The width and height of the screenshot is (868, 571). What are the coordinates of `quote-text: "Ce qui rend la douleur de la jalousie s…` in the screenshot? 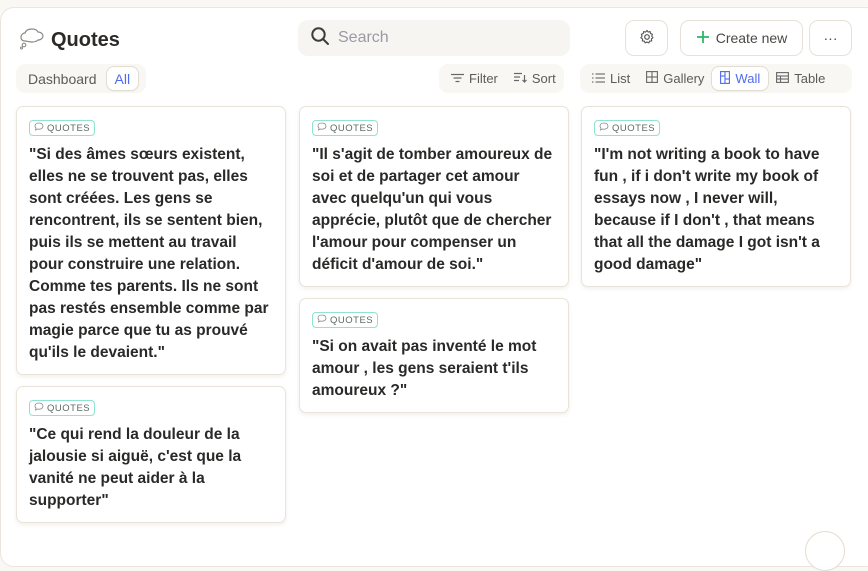 It's located at (135, 467).